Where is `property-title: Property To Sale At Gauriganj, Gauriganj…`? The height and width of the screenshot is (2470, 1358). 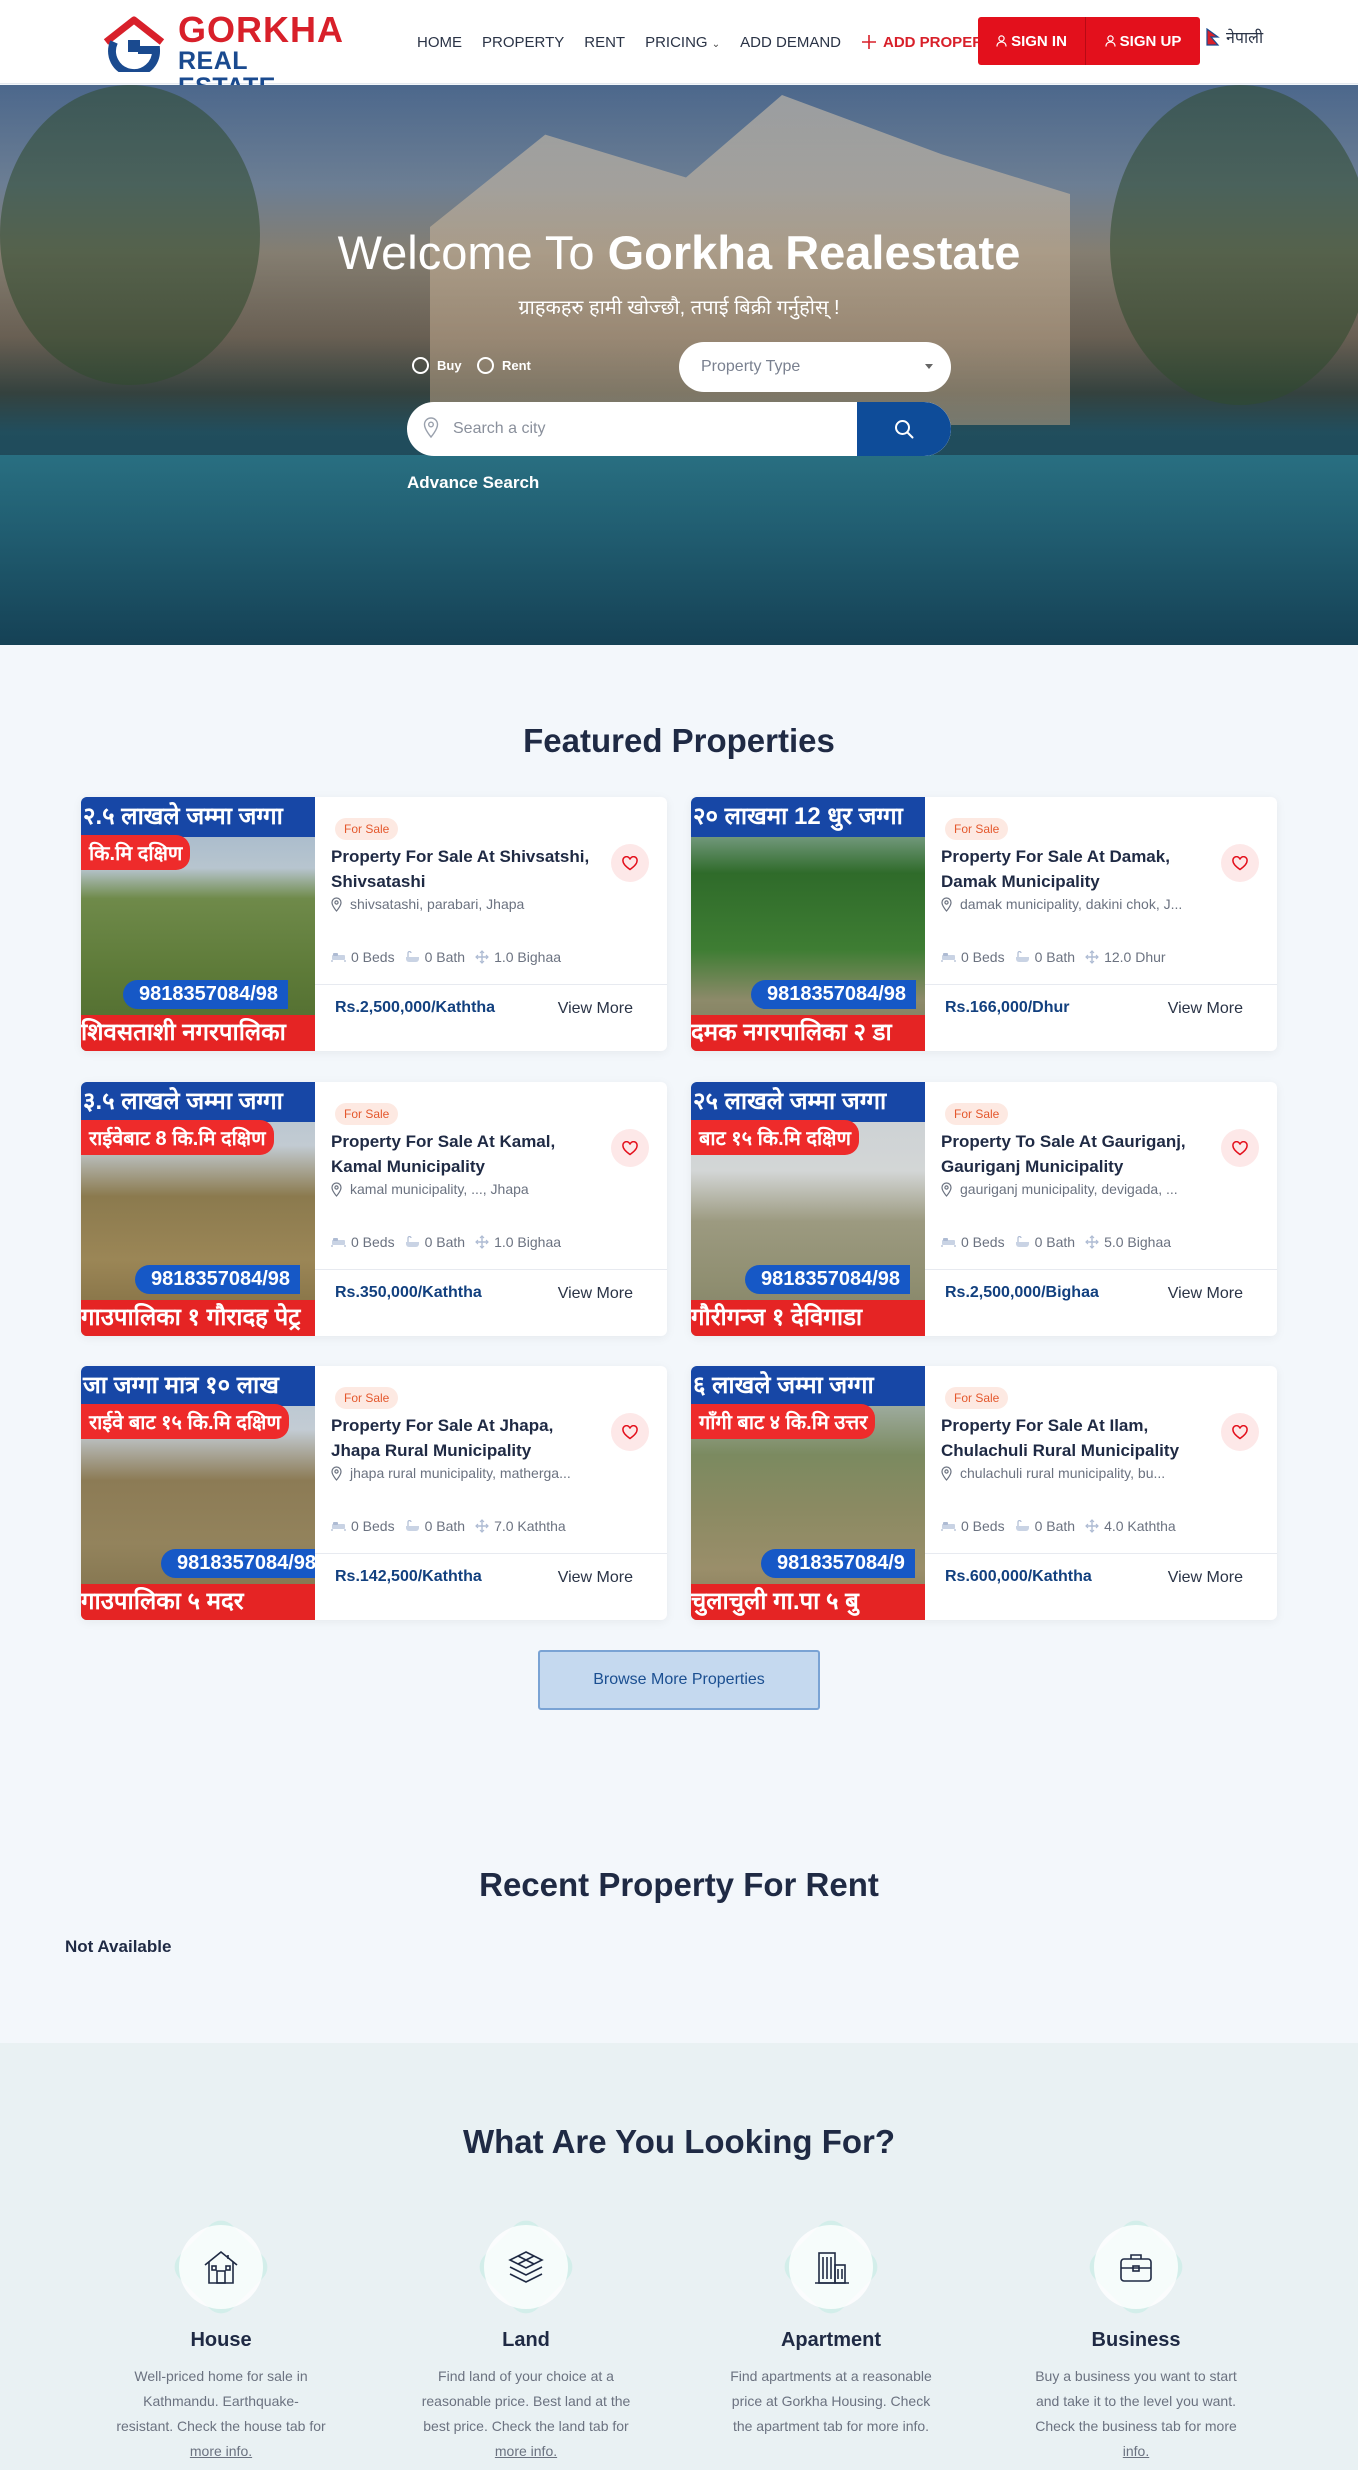
property-title: Property To Sale At Gauriganj, Gauriganj… is located at coordinates (1076, 1154).